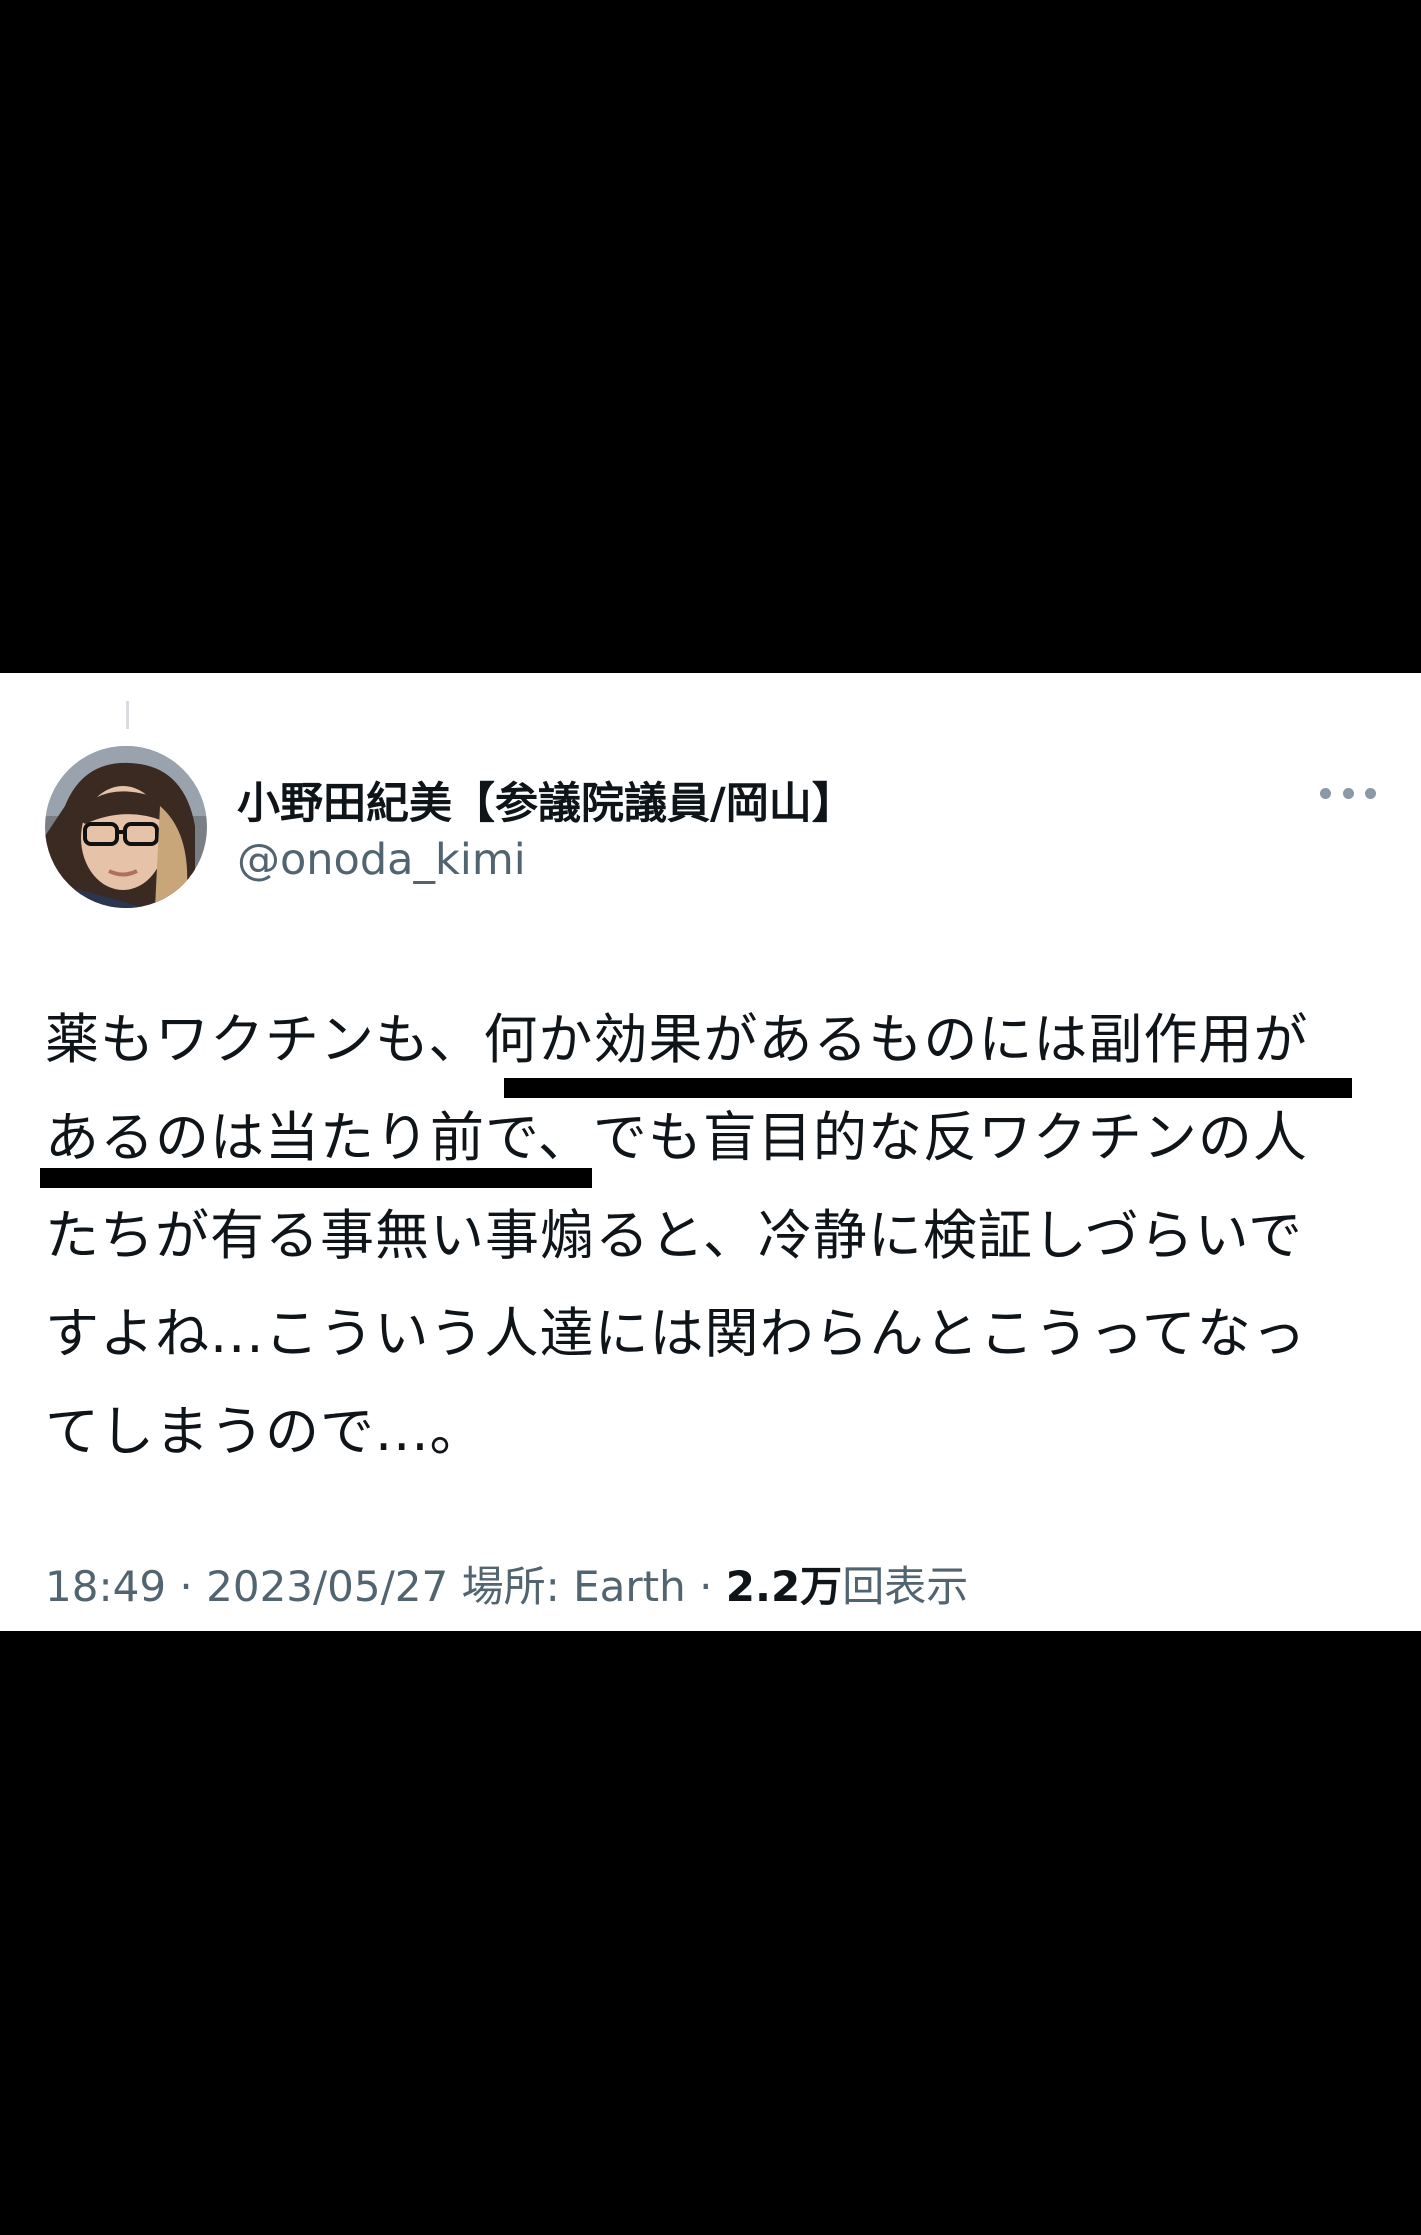 The width and height of the screenshot is (1421, 2235). I want to click on tweet-text-line: 薬もワクチンも、何か効果があるものには副作用が, so click(677, 1039).